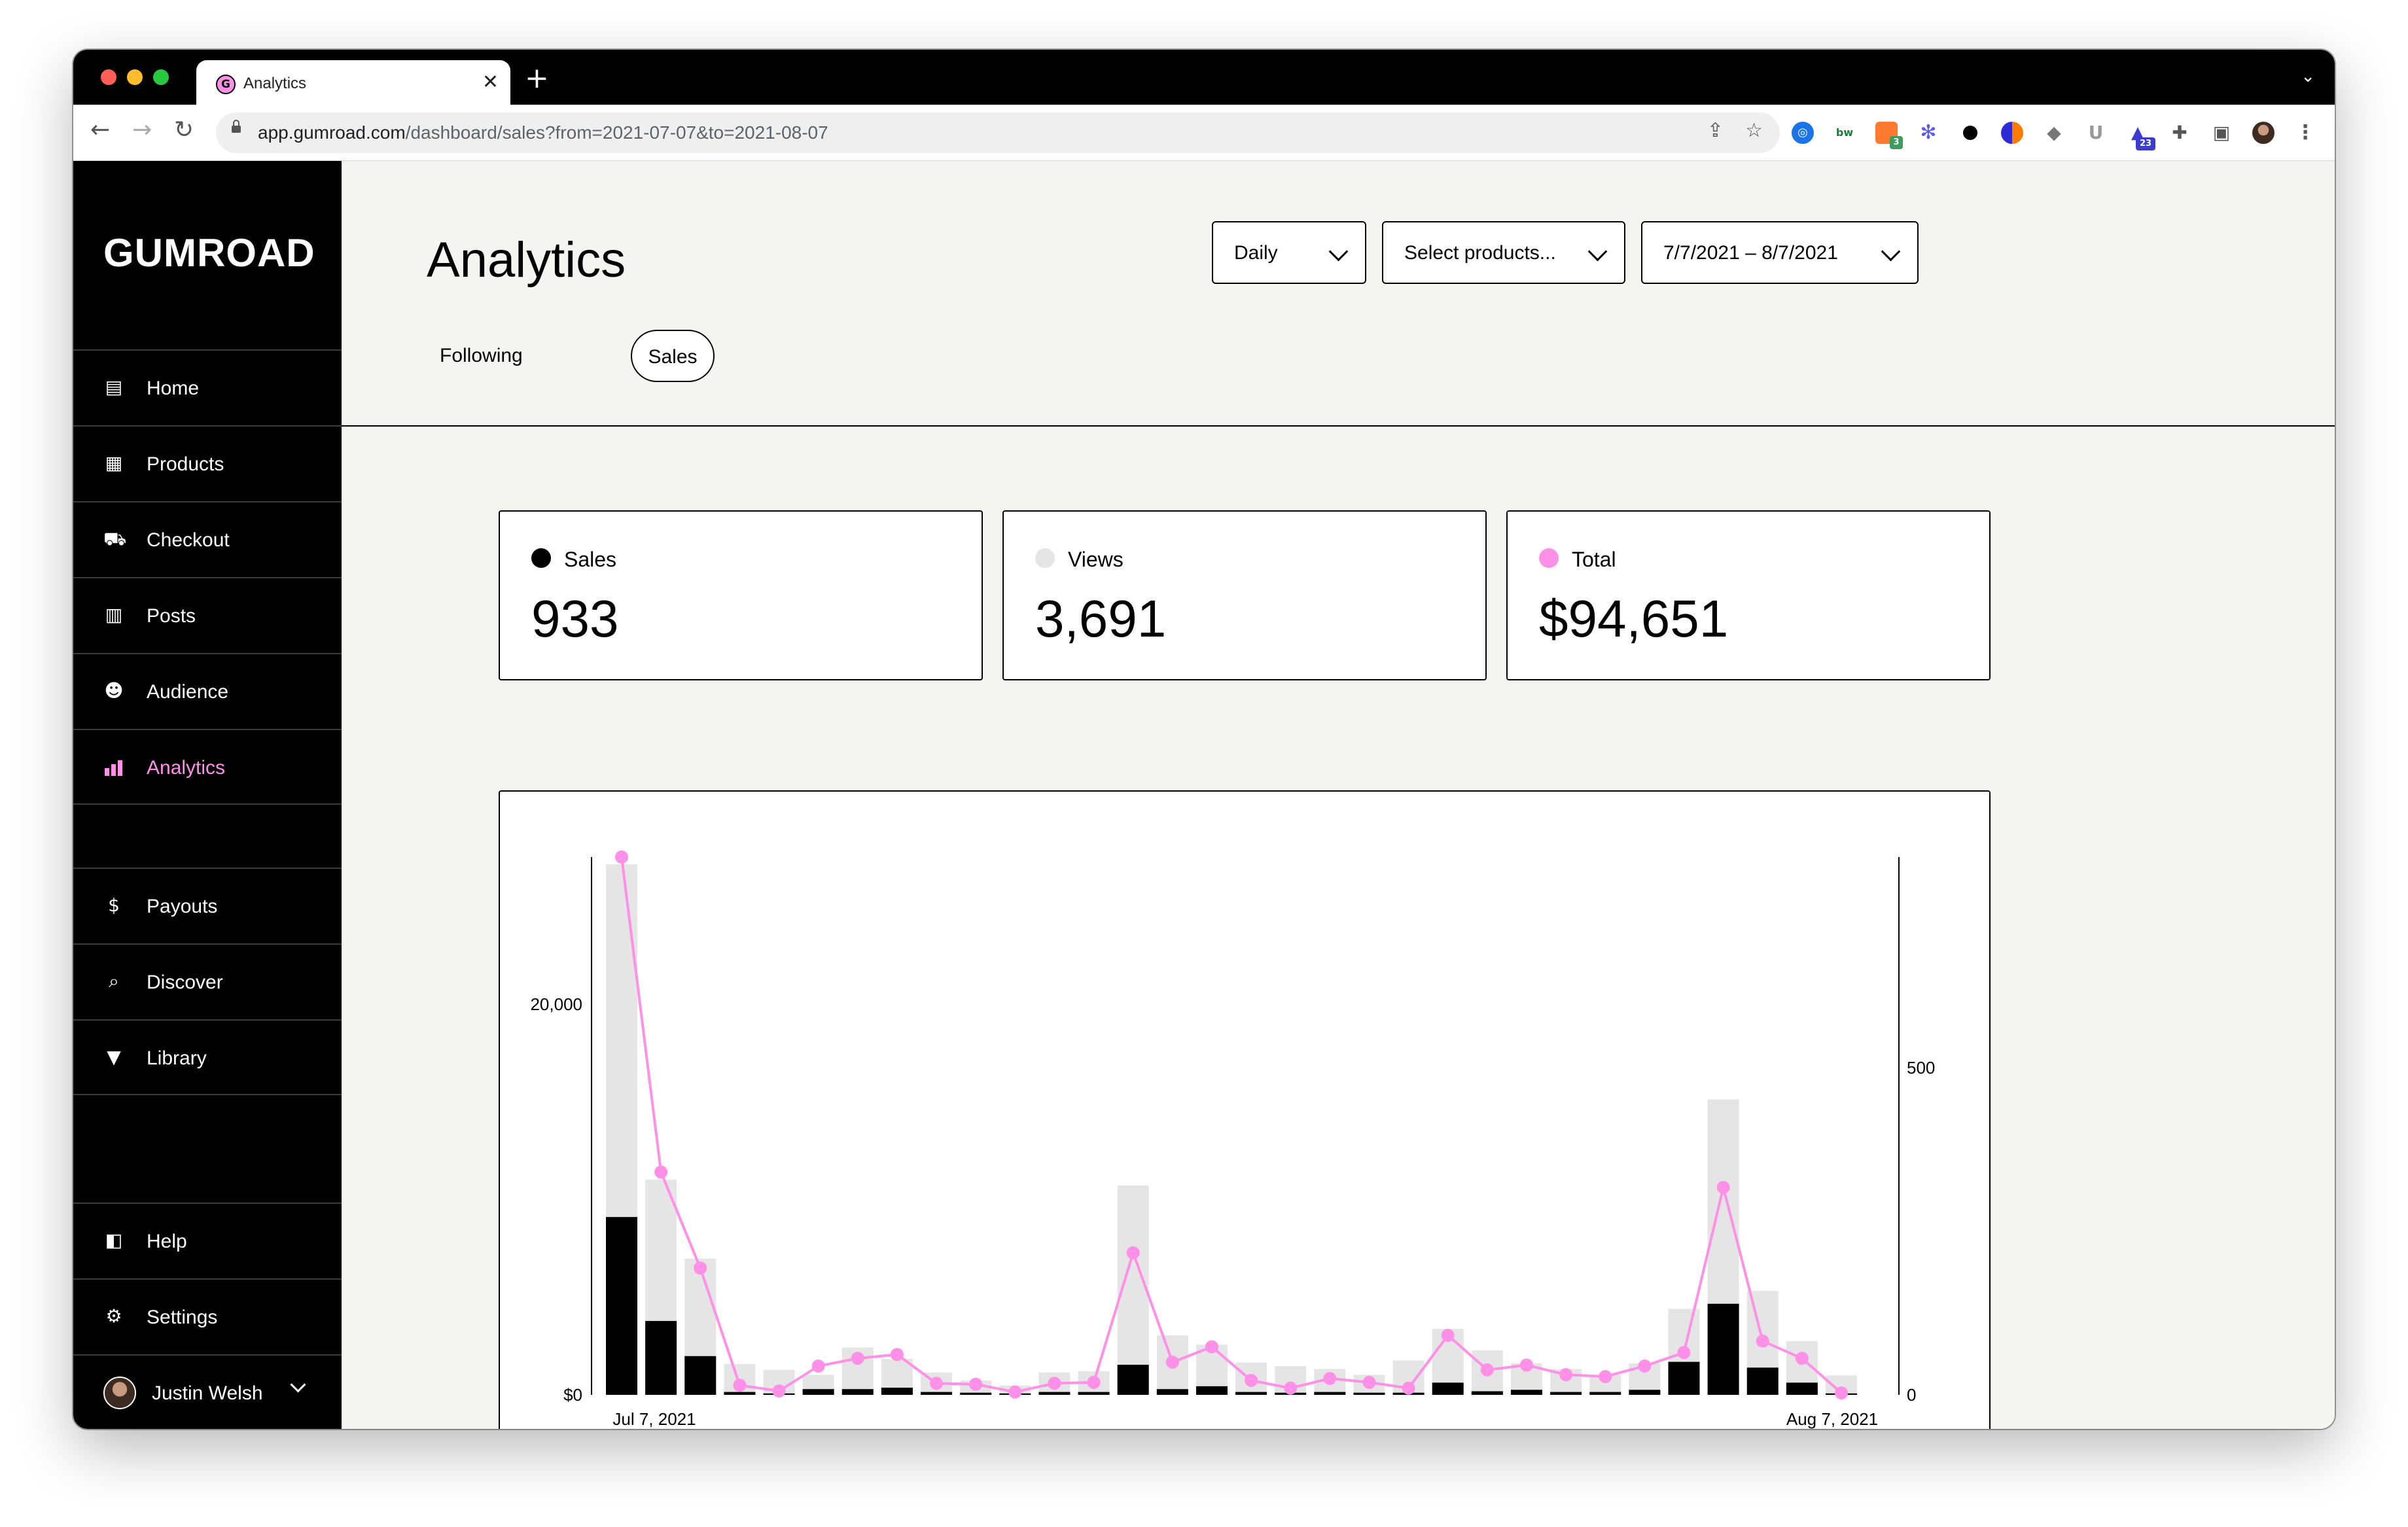 This screenshot has height=1527, width=2408. Describe the element at coordinates (2308, 76) in the screenshot. I see `tab-search-chevron-icon: ⌄` at that location.